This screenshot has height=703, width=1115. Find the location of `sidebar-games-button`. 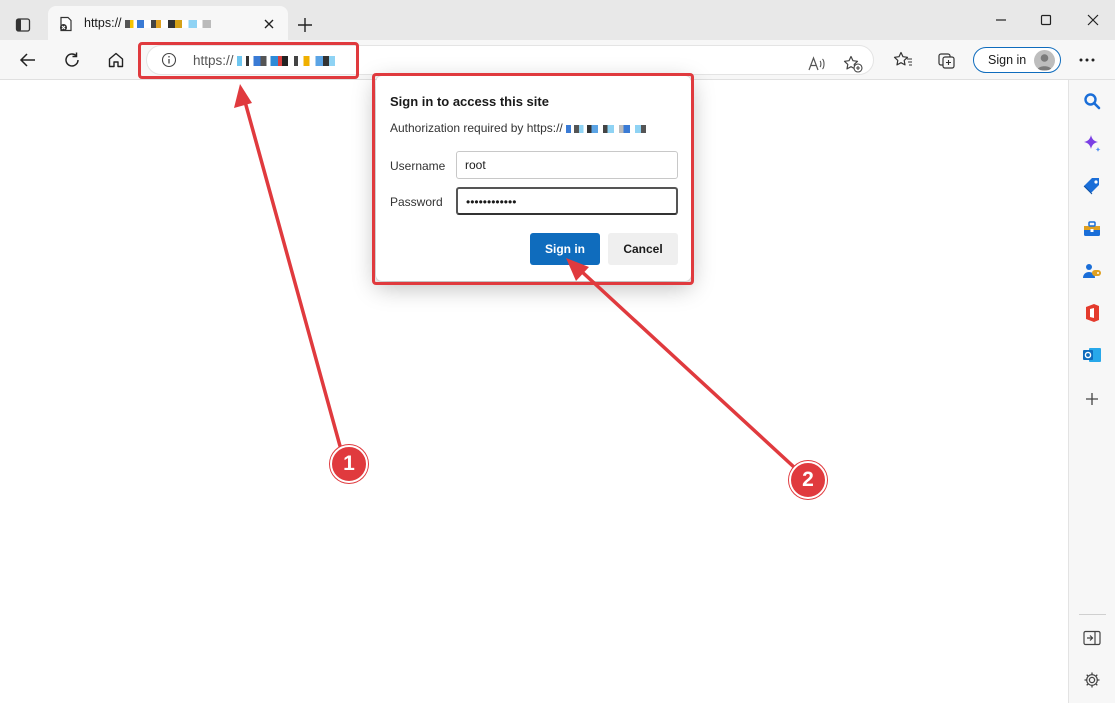

sidebar-games-button is located at coordinates (1092, 271).